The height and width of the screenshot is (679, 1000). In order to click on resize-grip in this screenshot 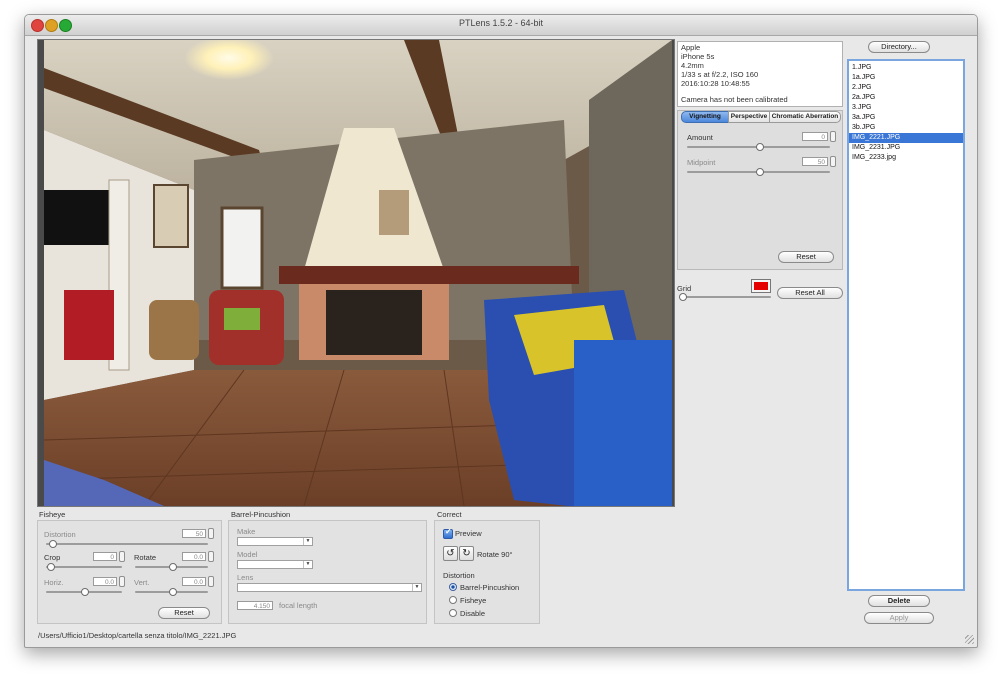, I will do `click(969, 639)`.